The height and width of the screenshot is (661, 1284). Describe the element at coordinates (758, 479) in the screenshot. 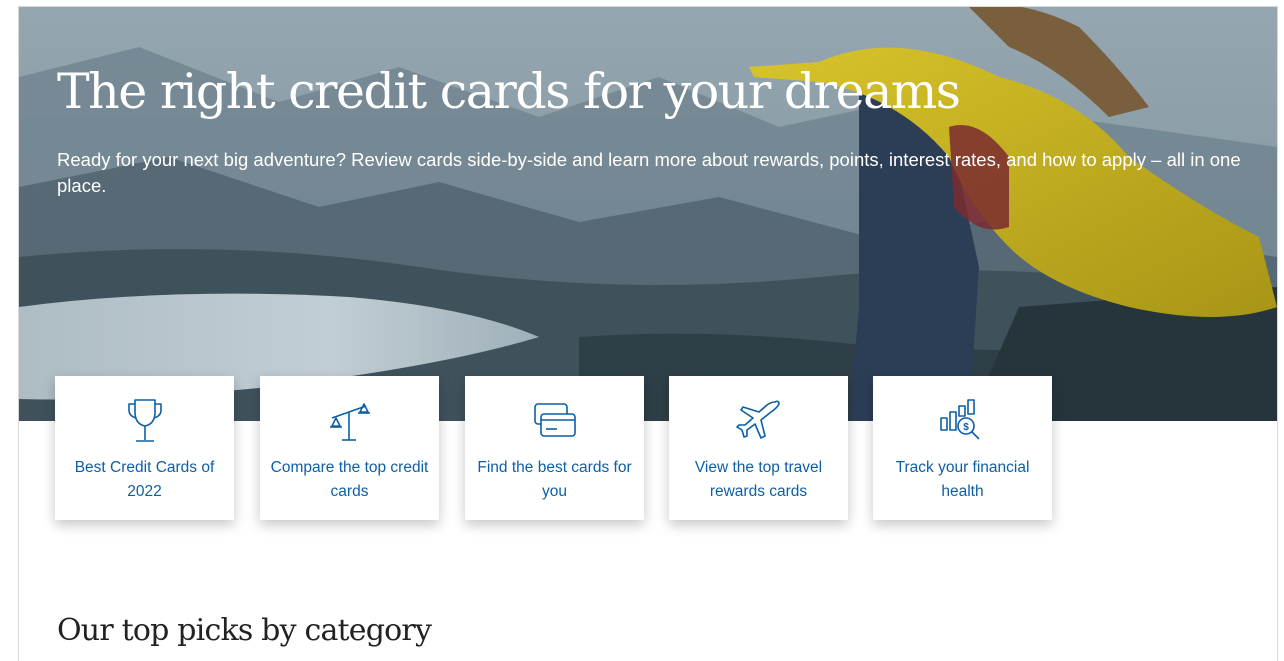

I see `card-label: View the top travel rewards cards` at that location.